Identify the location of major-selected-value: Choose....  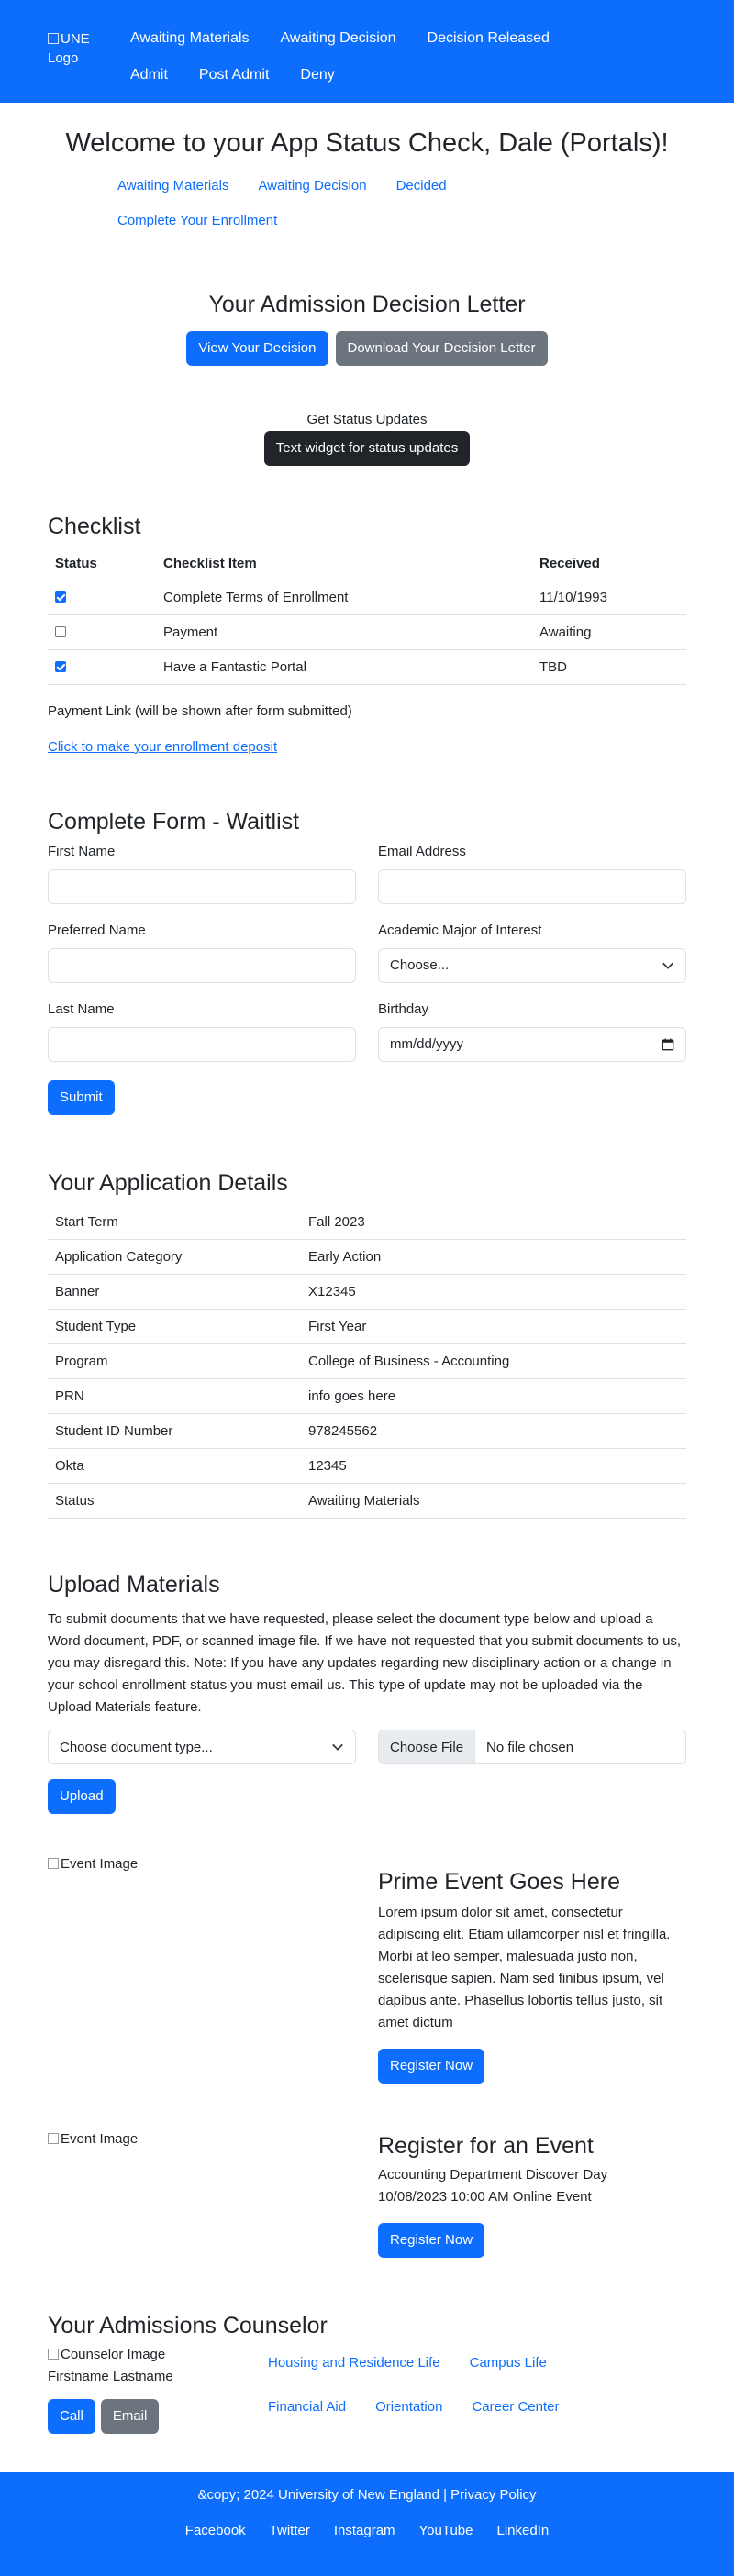
(420, 965).